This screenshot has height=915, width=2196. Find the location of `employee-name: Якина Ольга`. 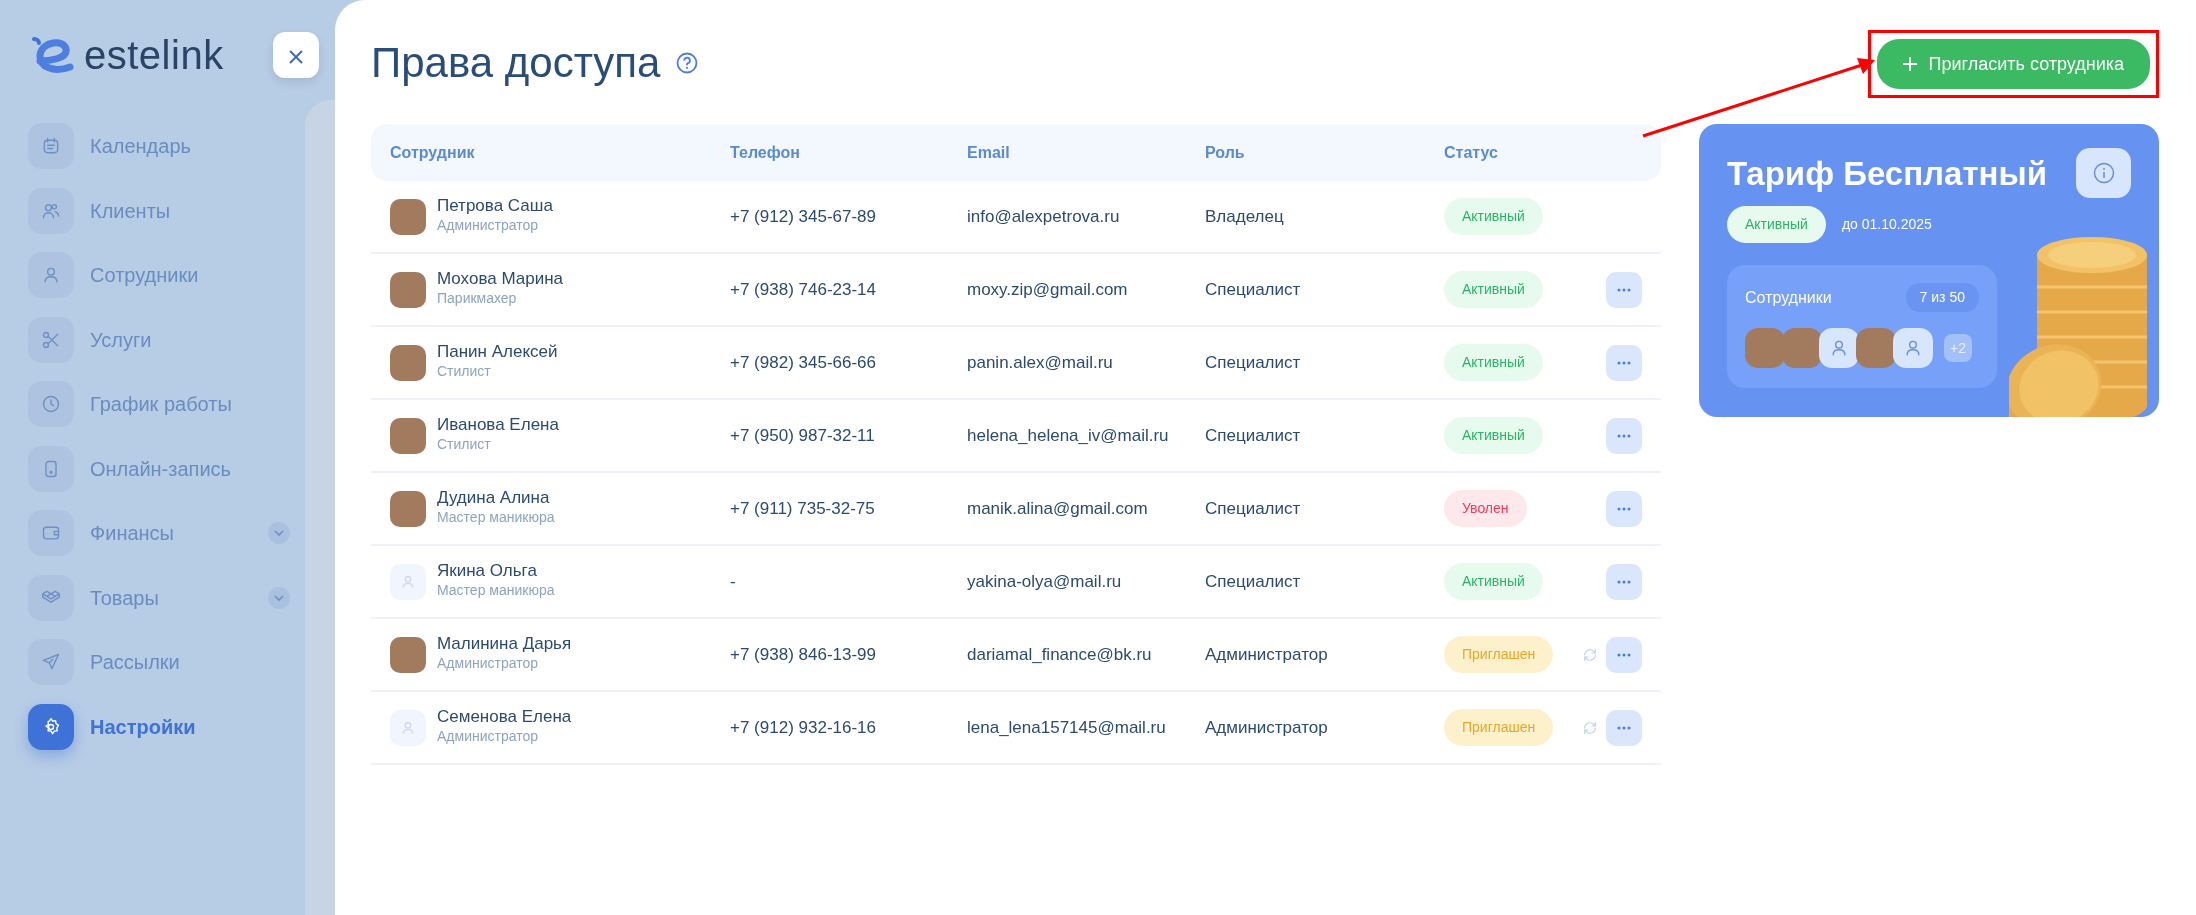

employee-name: Якина Ольга is located at coordinates (487, 571).